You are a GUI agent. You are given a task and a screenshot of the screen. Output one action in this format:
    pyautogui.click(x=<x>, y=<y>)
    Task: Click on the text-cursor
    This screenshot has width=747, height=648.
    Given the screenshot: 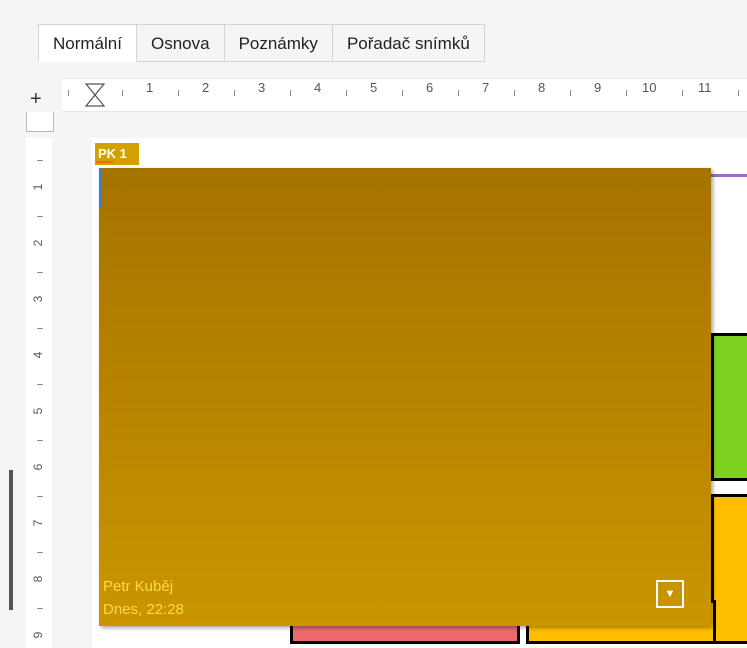 What is the action you would take?
    pyautogui.click(x=100, y=188)
    